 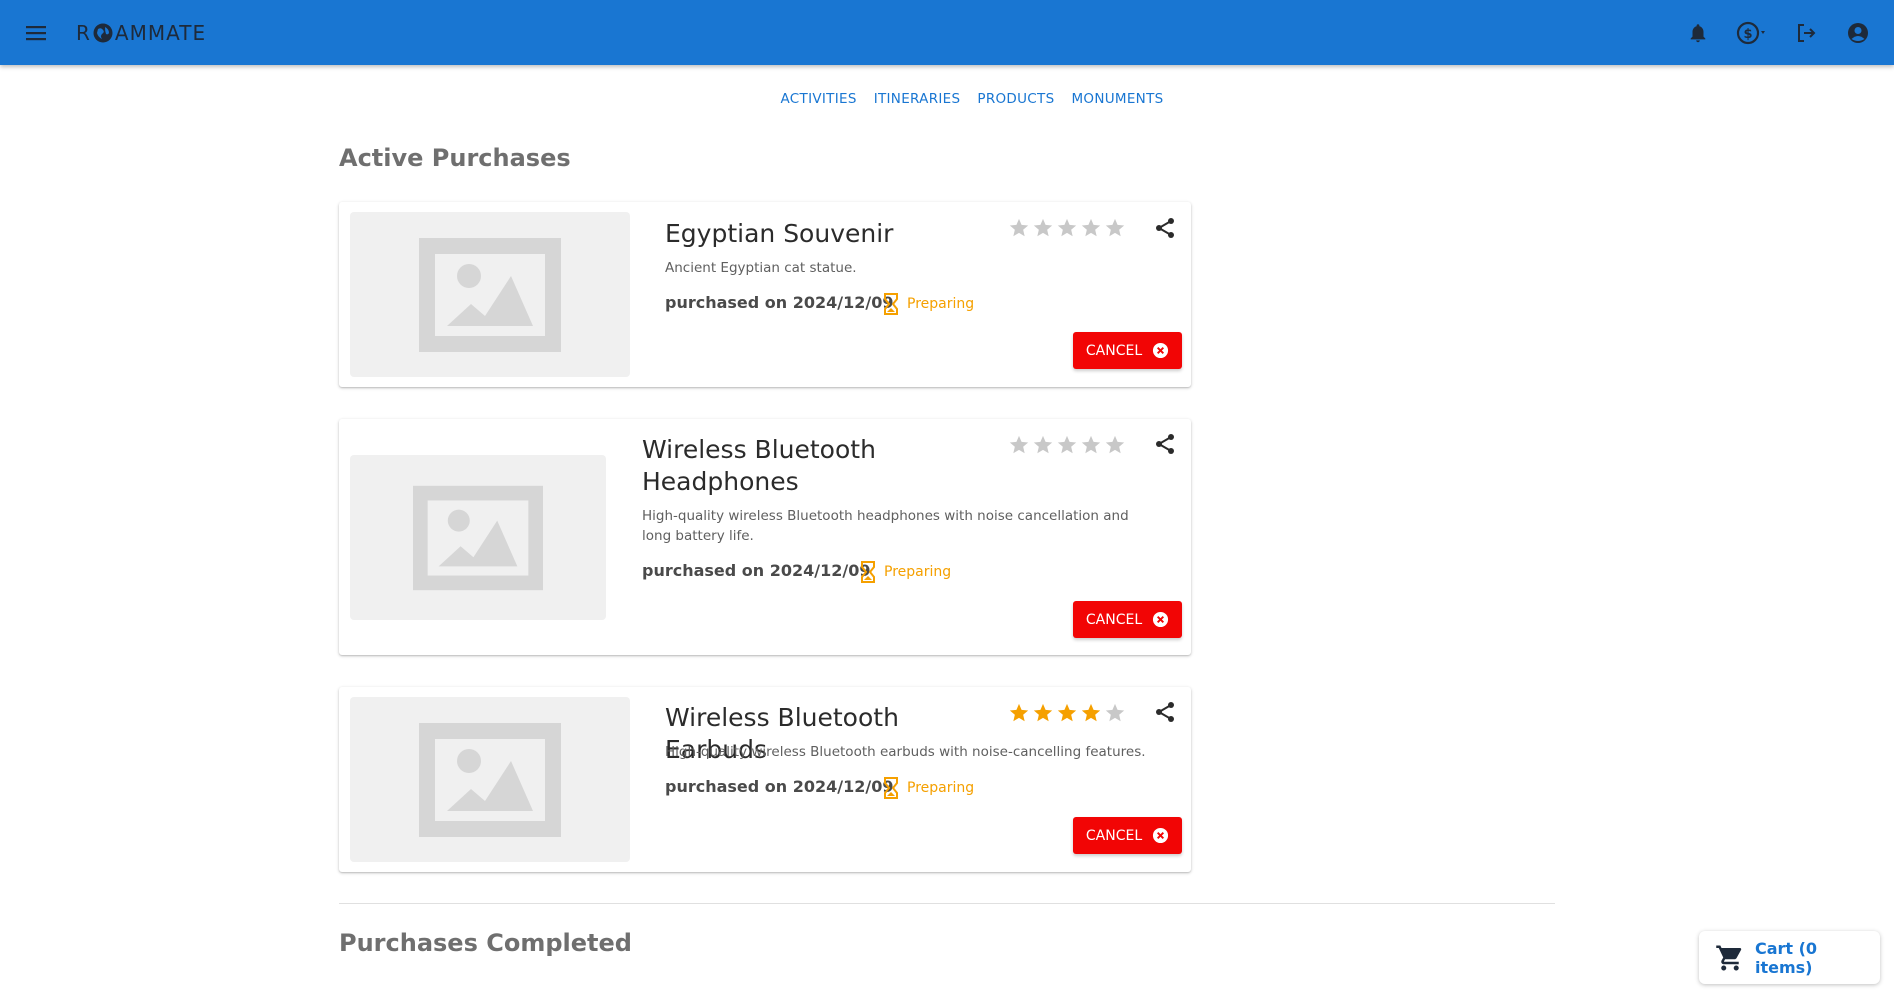 I want to click on app-logo: R AMMATE, so click(x=141, y=33).